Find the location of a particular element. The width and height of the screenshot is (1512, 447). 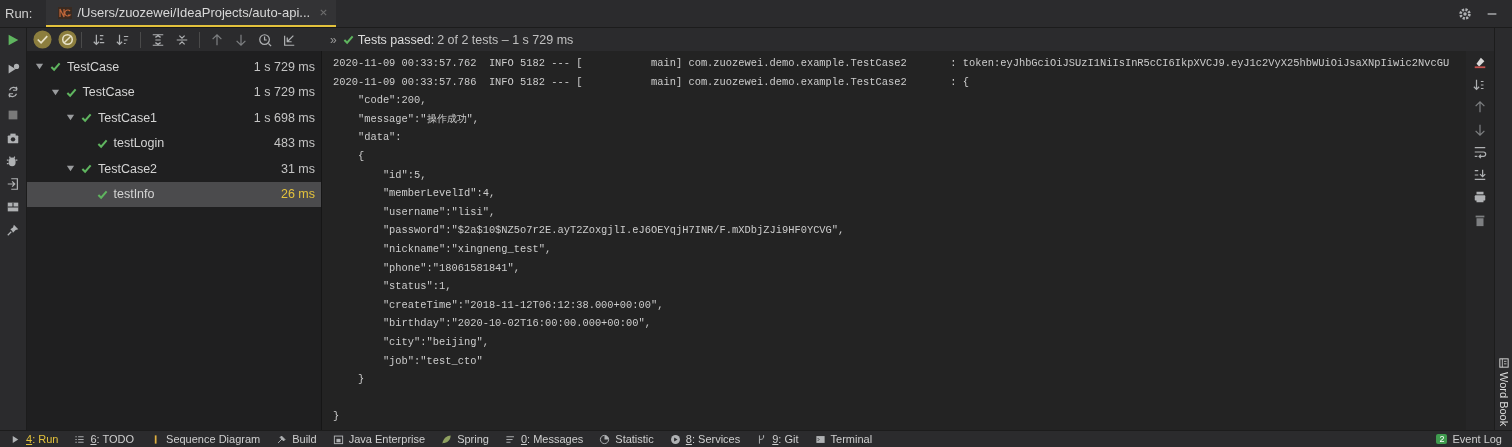

tree-row: testInfo 26 ms is located at coordinates (174, 194).